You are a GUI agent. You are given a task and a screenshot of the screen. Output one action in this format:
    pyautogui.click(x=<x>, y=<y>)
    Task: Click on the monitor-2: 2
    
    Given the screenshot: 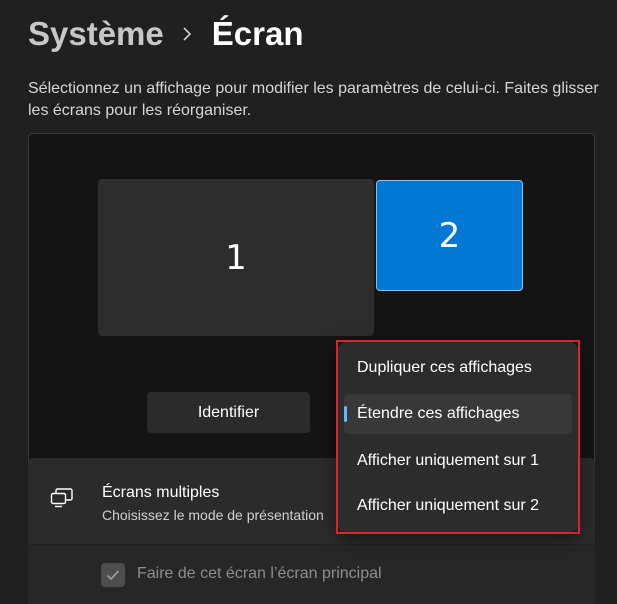 What is the action you would take?
    pyautogui.click(x=449, y=235)
    